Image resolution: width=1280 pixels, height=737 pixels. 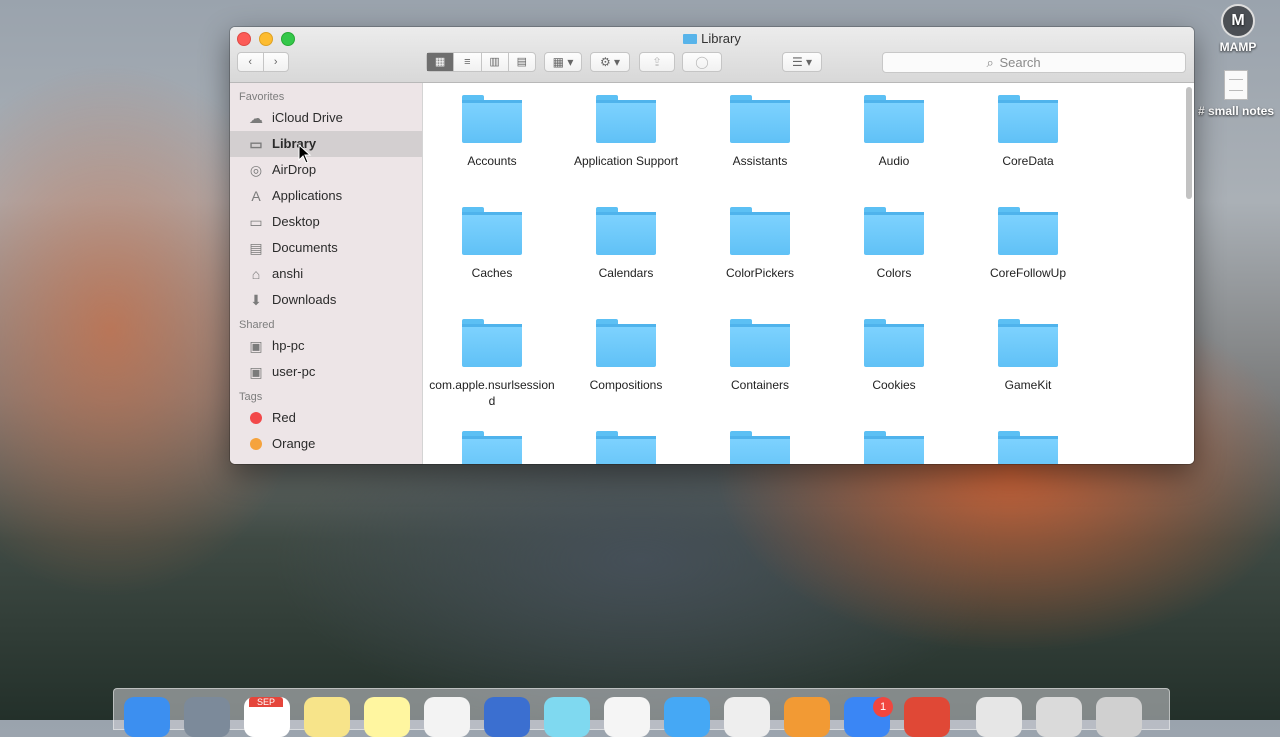 I want to click on folder-item: ColorPickers, so click(x=760, y=244).